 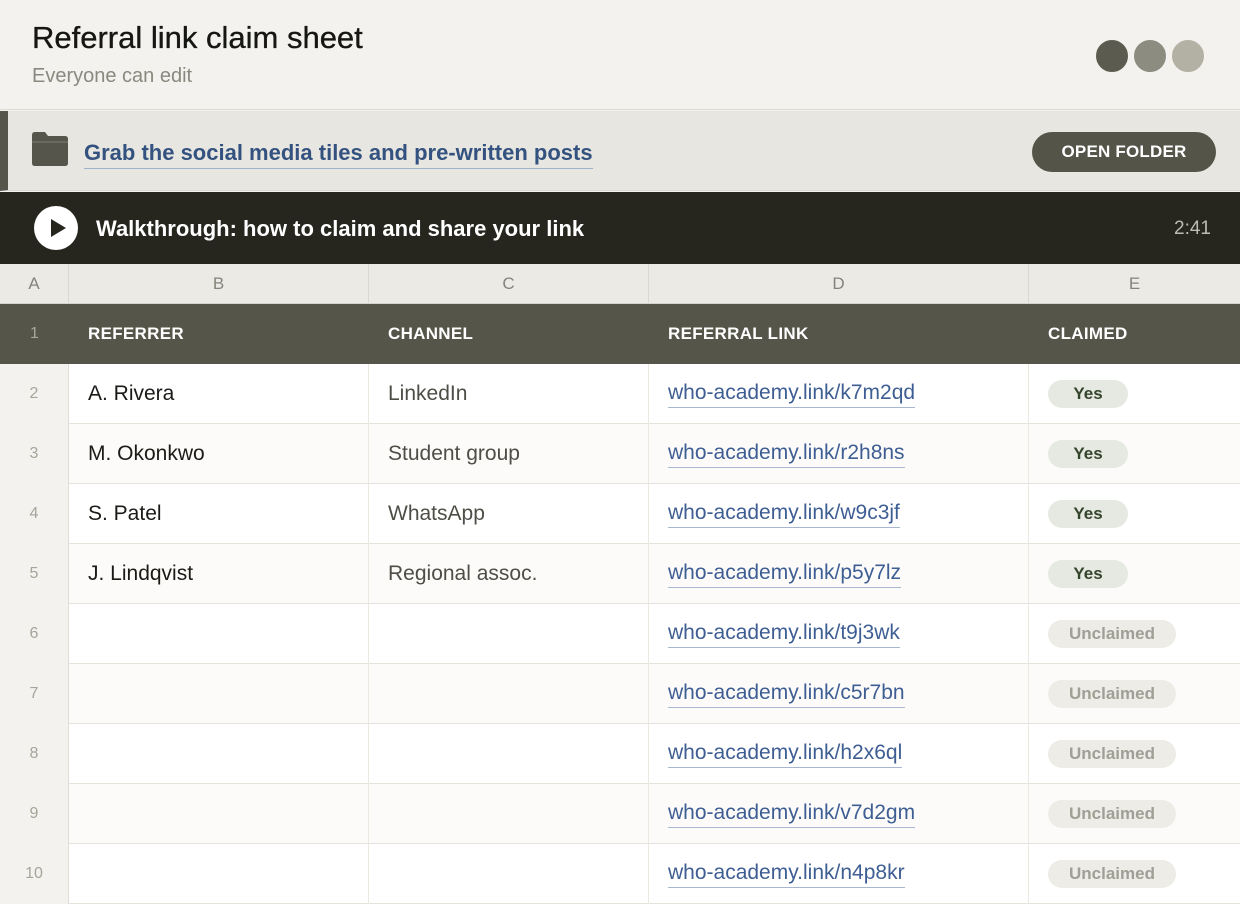 What do you see at coordinates (34, 874) in the screenshot?
I see `row-number: 10` at bounding box center [34, 874].